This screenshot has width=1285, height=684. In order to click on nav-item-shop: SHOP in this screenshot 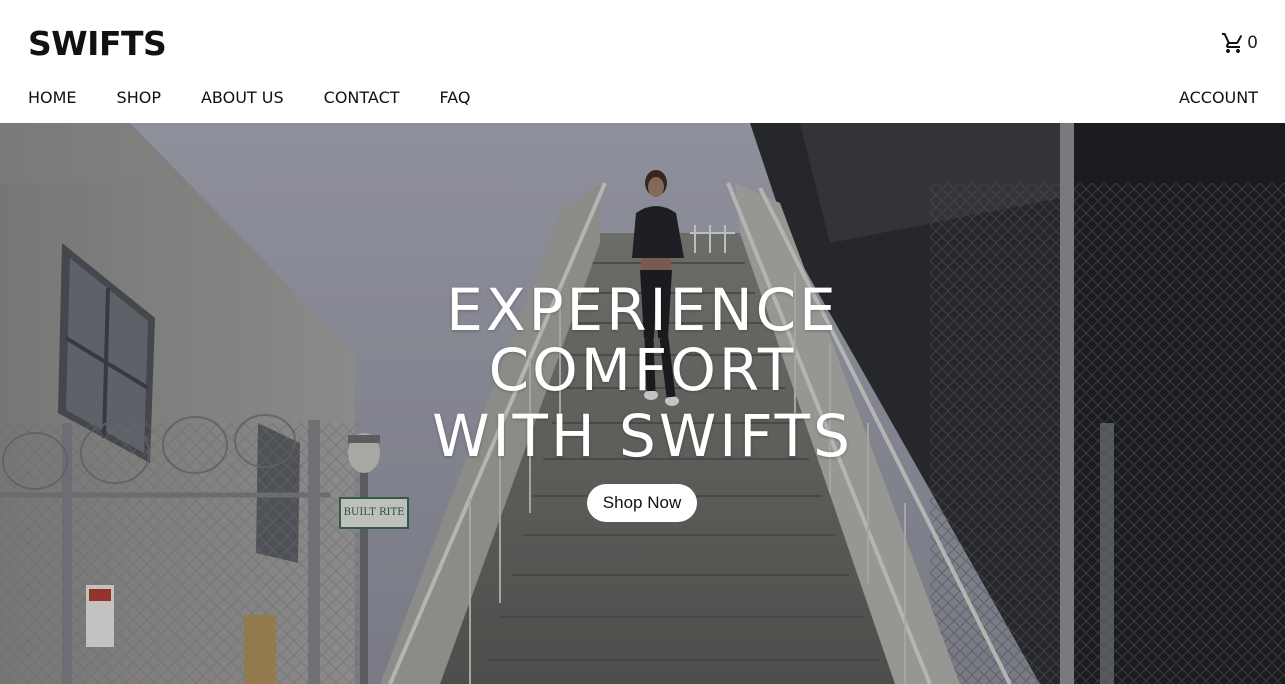, I will do `click(139, 98)`.